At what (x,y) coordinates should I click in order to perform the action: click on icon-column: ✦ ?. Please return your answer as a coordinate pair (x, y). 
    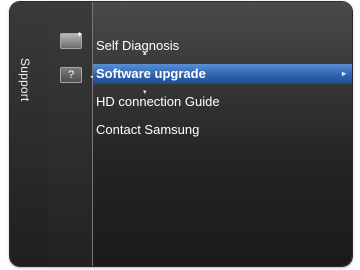
    Looking at the image, I should click on (70, 134).